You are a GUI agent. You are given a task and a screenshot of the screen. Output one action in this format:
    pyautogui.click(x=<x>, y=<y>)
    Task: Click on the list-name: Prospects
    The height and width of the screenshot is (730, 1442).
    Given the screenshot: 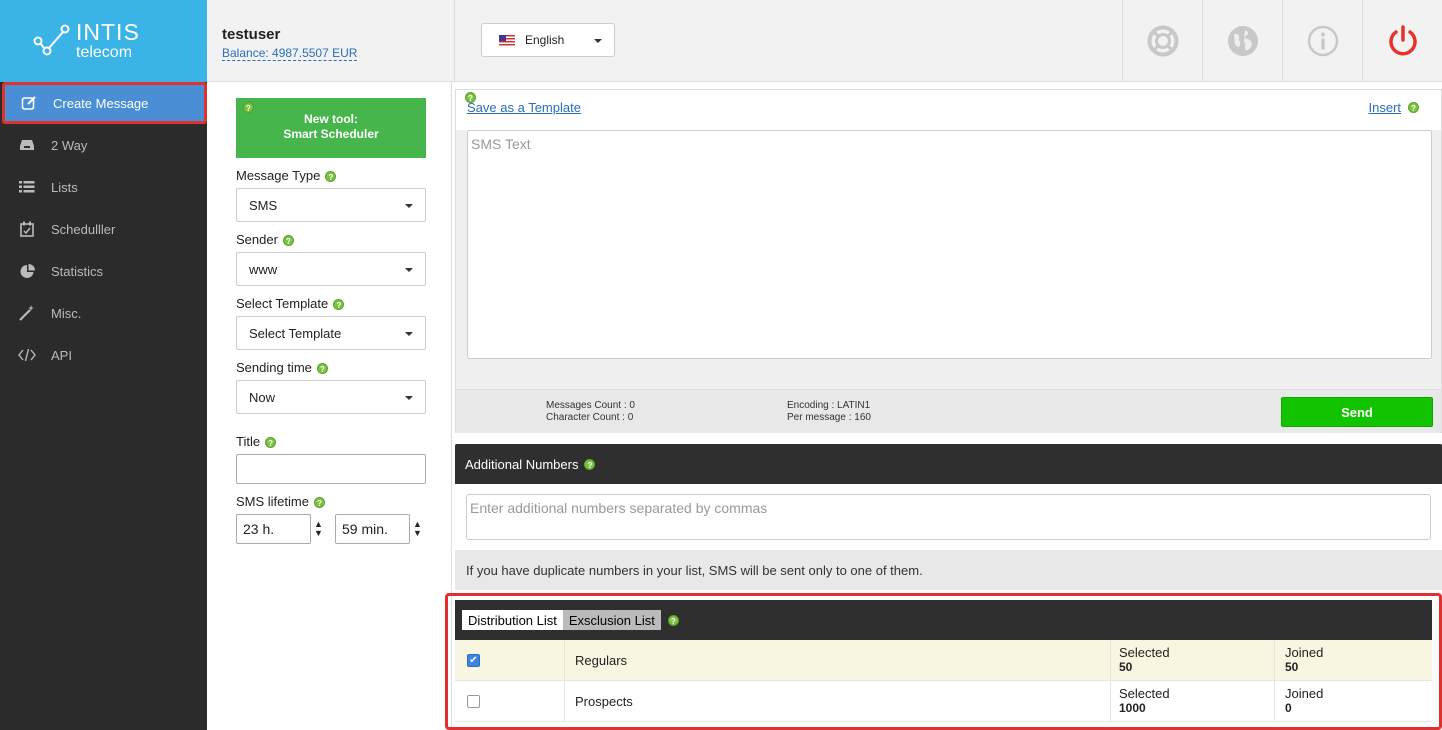 What is the action you would take?
    pyautogui.click(x=838, y=701)
    